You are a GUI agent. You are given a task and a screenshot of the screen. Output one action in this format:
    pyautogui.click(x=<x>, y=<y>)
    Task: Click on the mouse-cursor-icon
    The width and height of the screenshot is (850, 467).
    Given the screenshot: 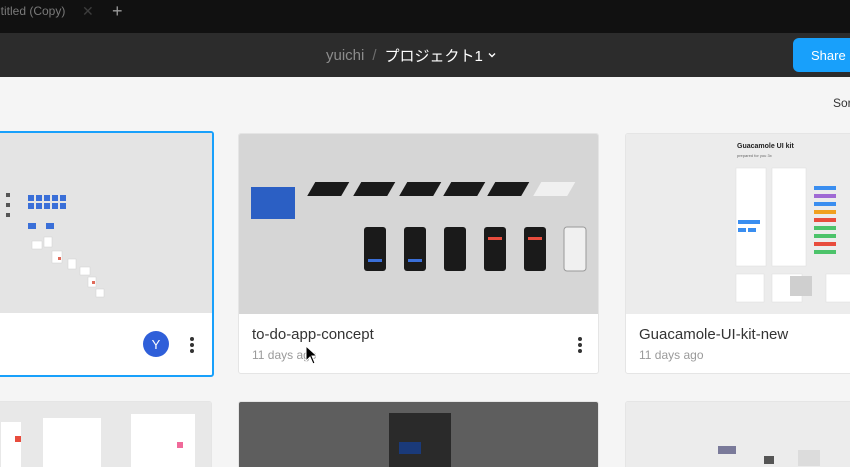 What is the action you would take?
    pyautogui.click(x=312, y=355)
    